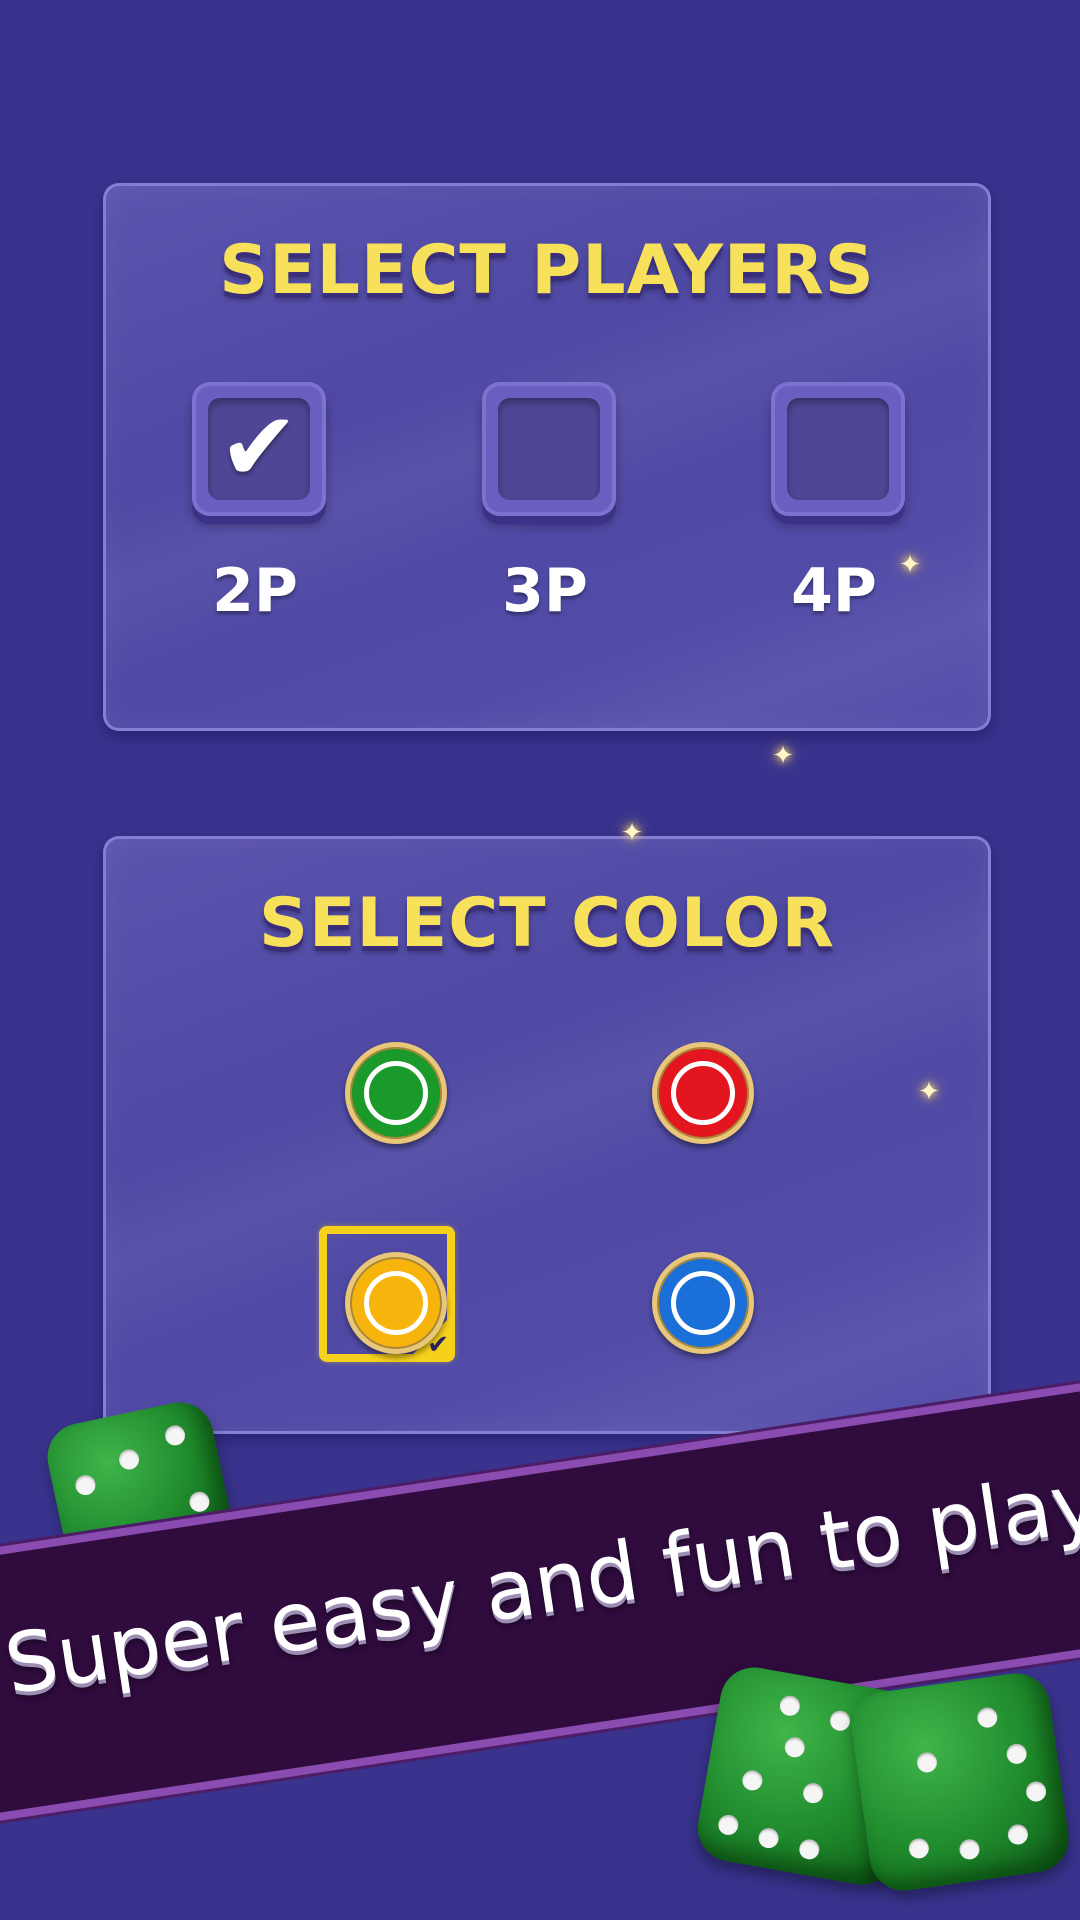  I want to click on select-players-title: SELECT PLAYERS, so click(547, 270).